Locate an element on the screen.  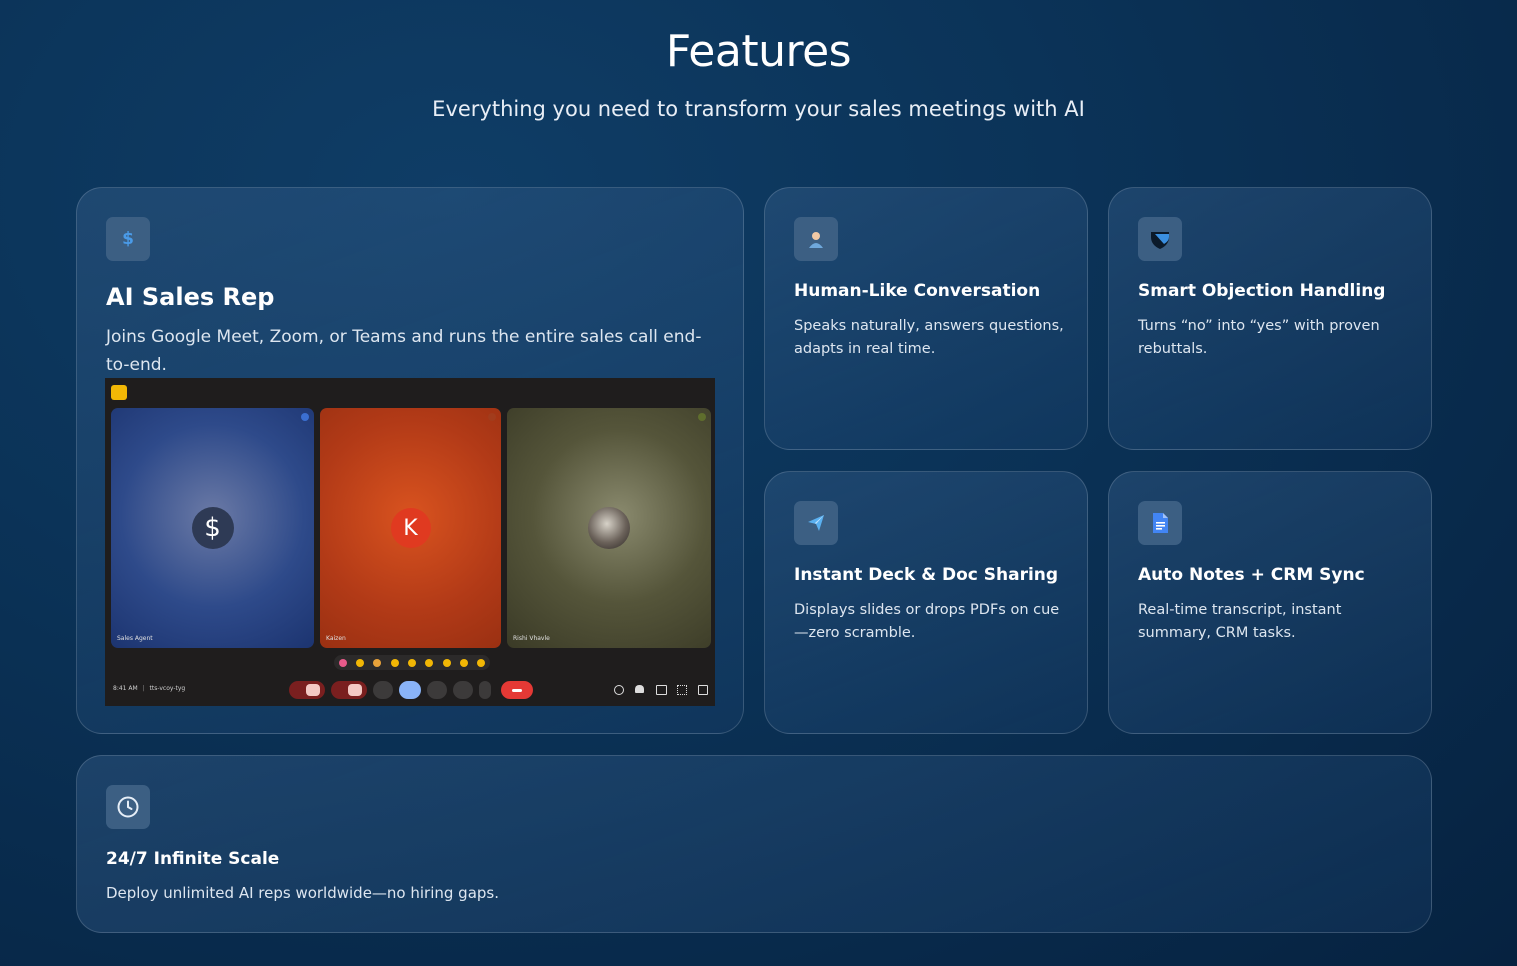
card-title: Human-Like Conversation is located at coordinates (917, 291).